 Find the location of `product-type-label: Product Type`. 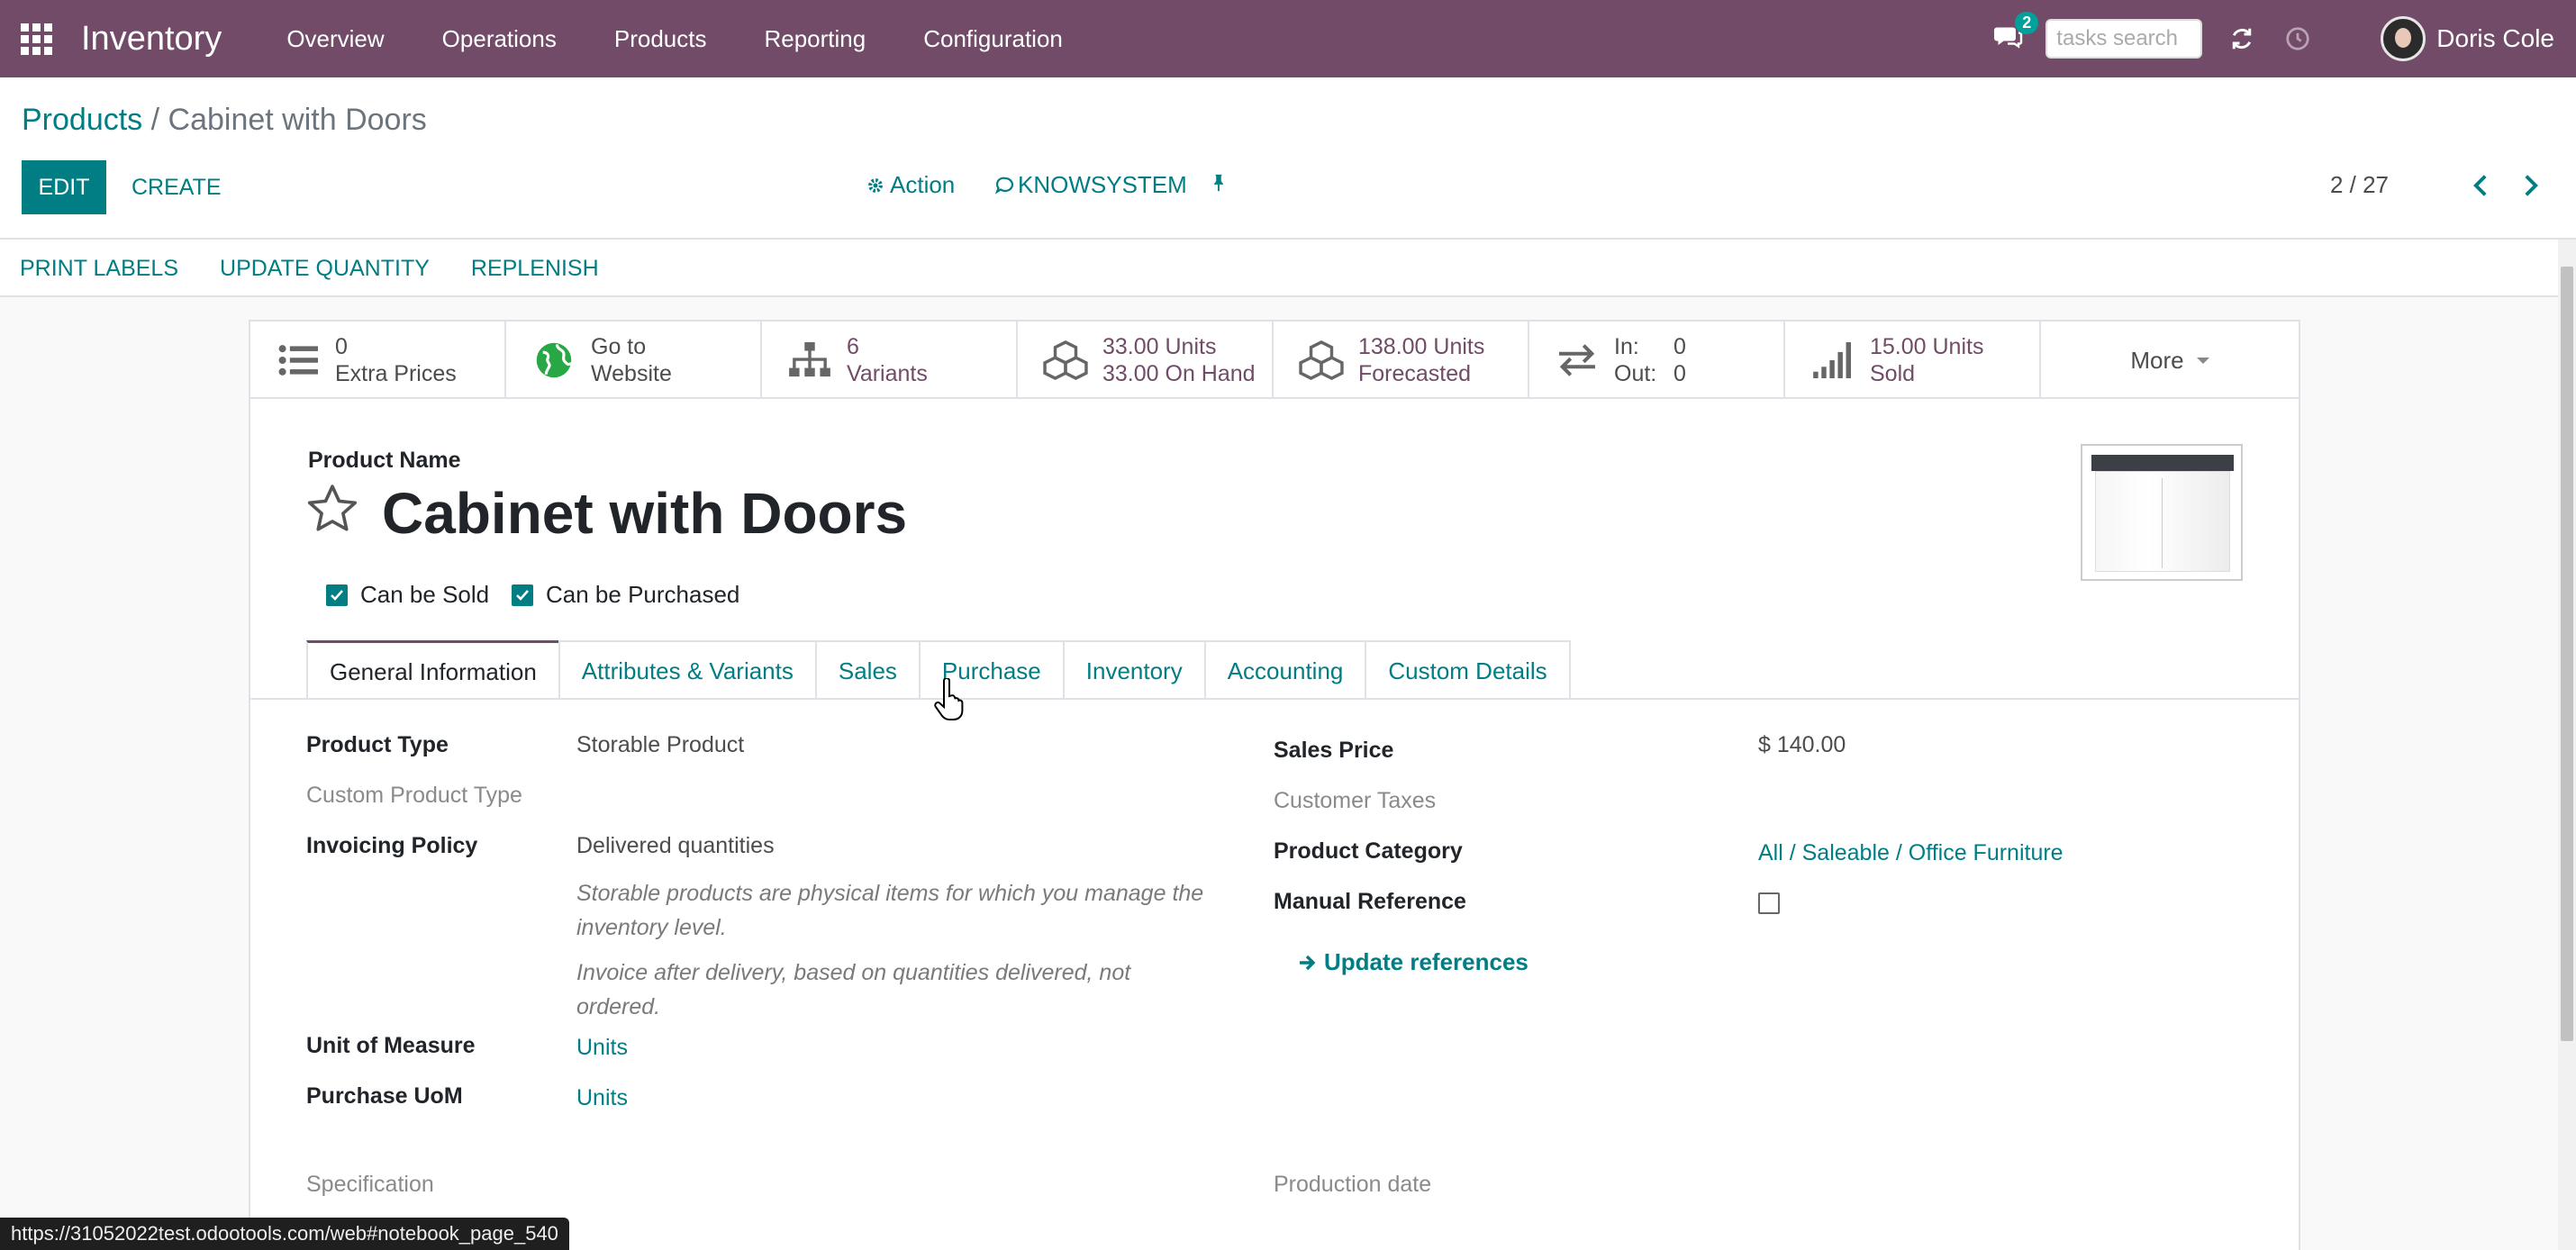

product-type-label: Product Type is located at coordinates (377, 745).